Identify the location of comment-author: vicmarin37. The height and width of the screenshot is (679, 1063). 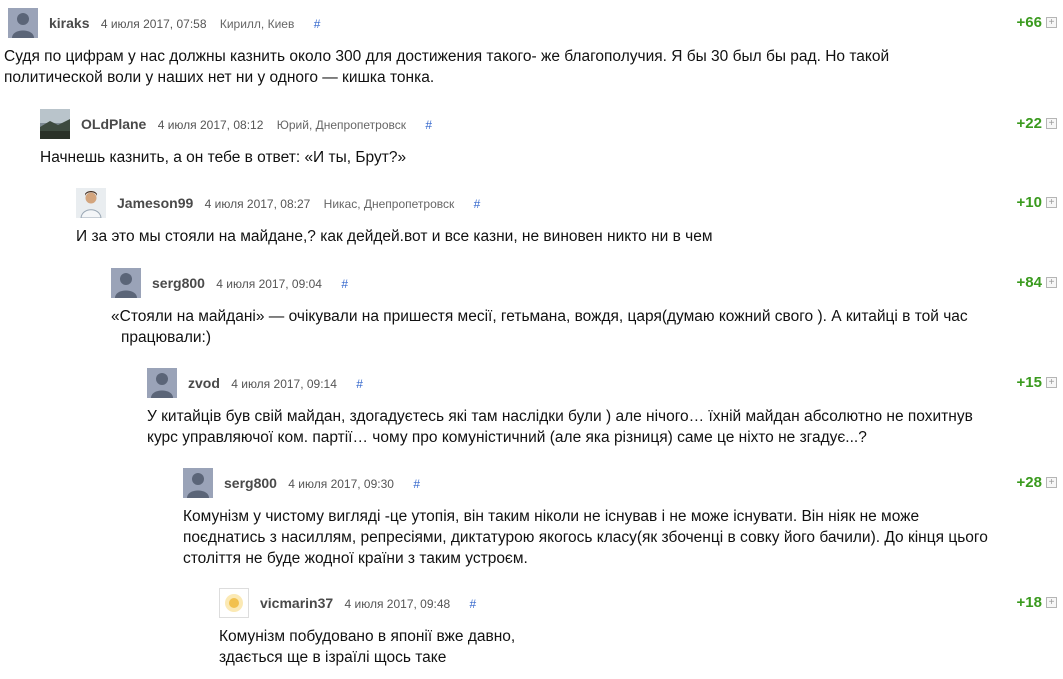
(296, 603).